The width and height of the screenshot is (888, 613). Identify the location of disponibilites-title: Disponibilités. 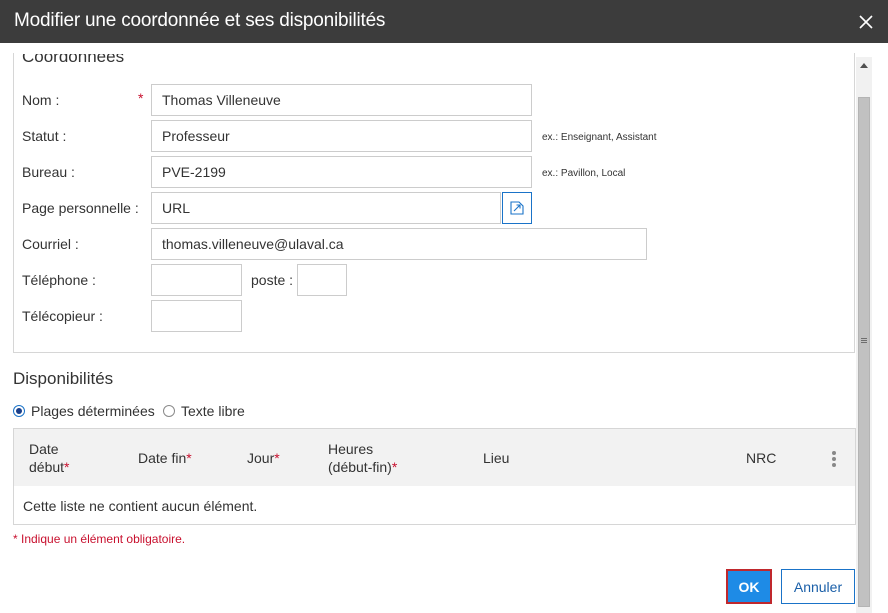
(63, 378).